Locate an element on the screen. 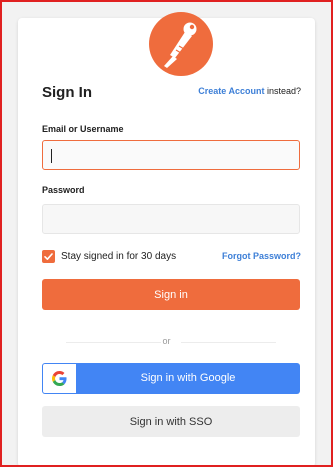 The width and height of the screenshot is (333, 467). stay-signed-in-label: Stay signed in for 30 days is located at coordinates (119, 256).